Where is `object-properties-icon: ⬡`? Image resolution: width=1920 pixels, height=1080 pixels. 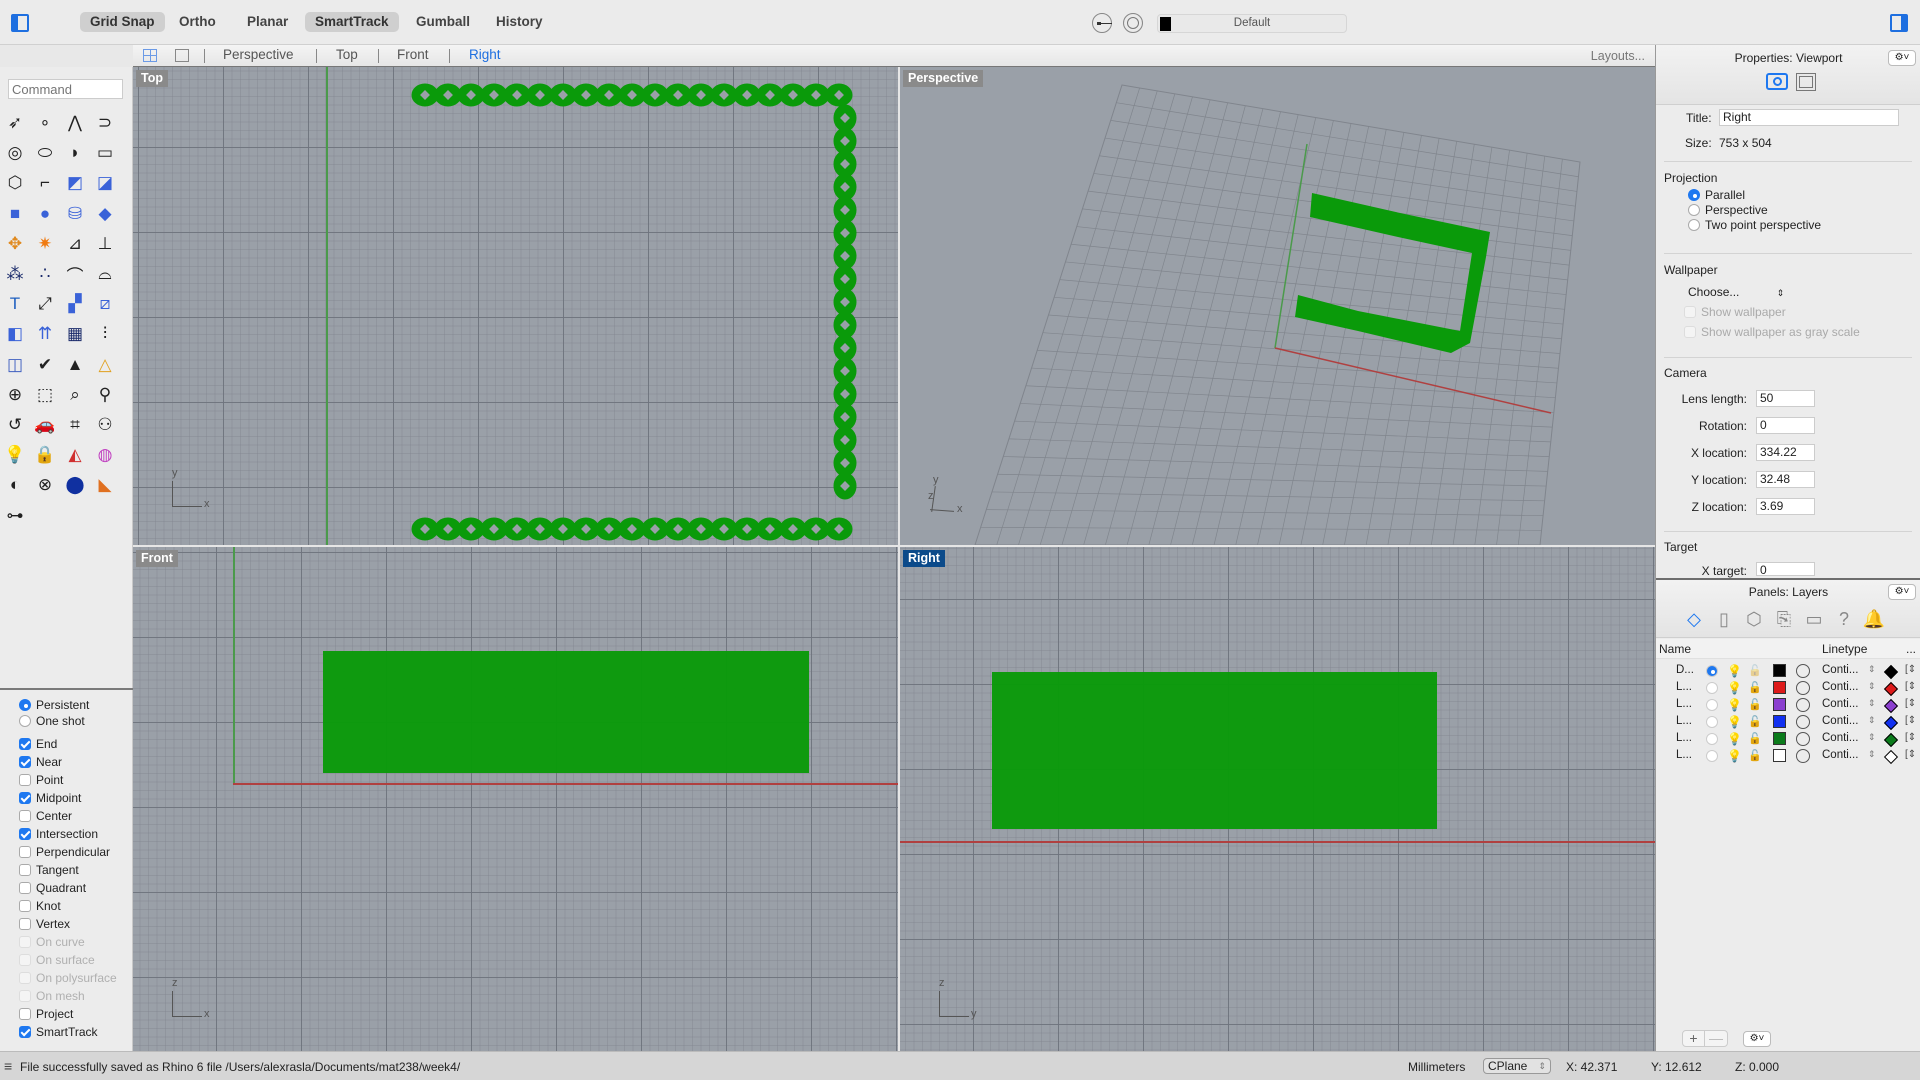
object-properties-icon: ⬡ is located at coordinates (1754, 619).